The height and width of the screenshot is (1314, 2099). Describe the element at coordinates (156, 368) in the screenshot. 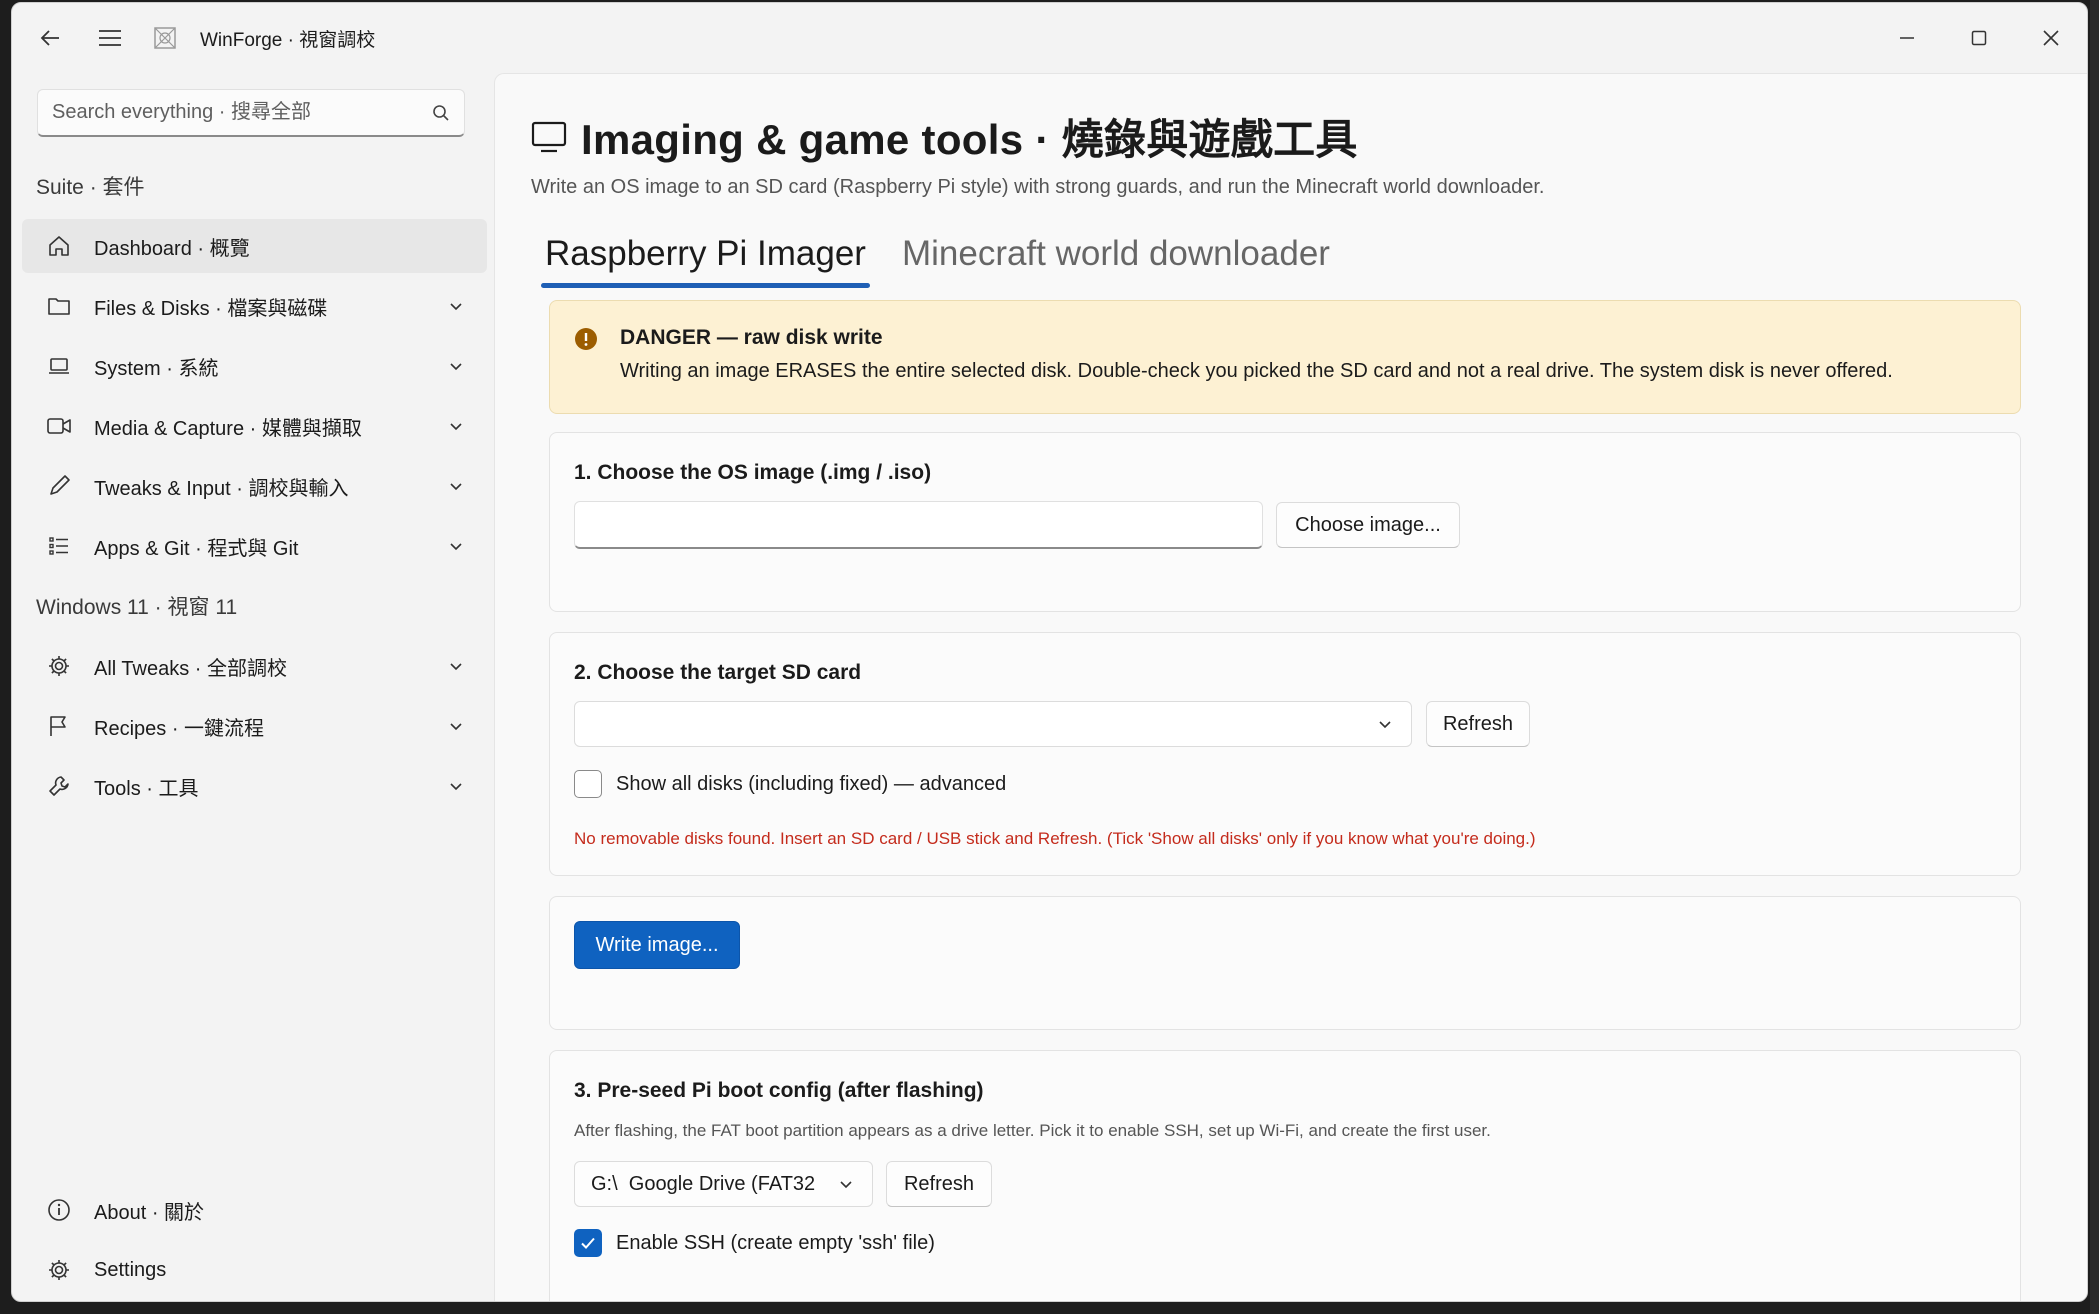

I see `sidebar-item-label: System · 系統` at that location.